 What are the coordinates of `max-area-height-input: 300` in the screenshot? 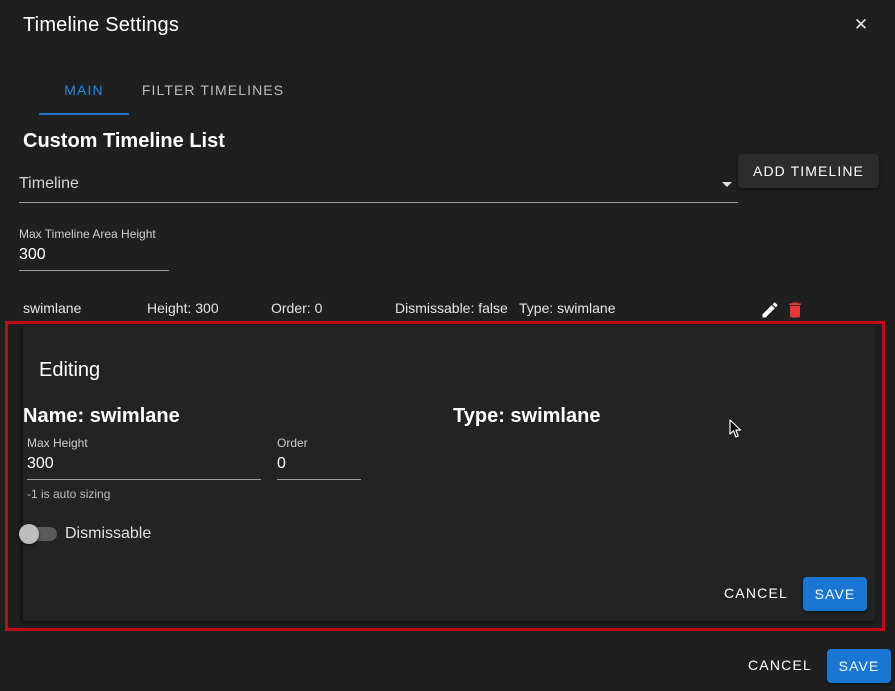 It's located at (94, 257).